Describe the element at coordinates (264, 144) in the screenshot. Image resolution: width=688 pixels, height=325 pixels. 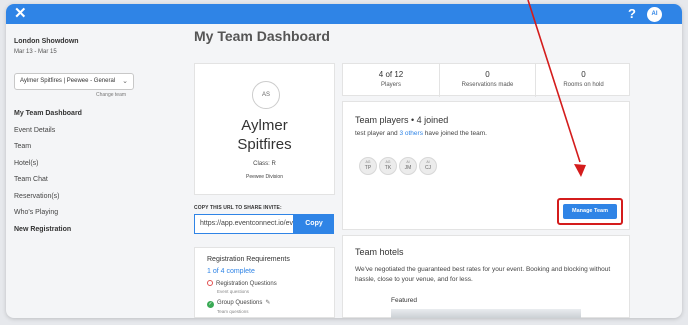
I see `team-name-line2: Spitfires` at that location.